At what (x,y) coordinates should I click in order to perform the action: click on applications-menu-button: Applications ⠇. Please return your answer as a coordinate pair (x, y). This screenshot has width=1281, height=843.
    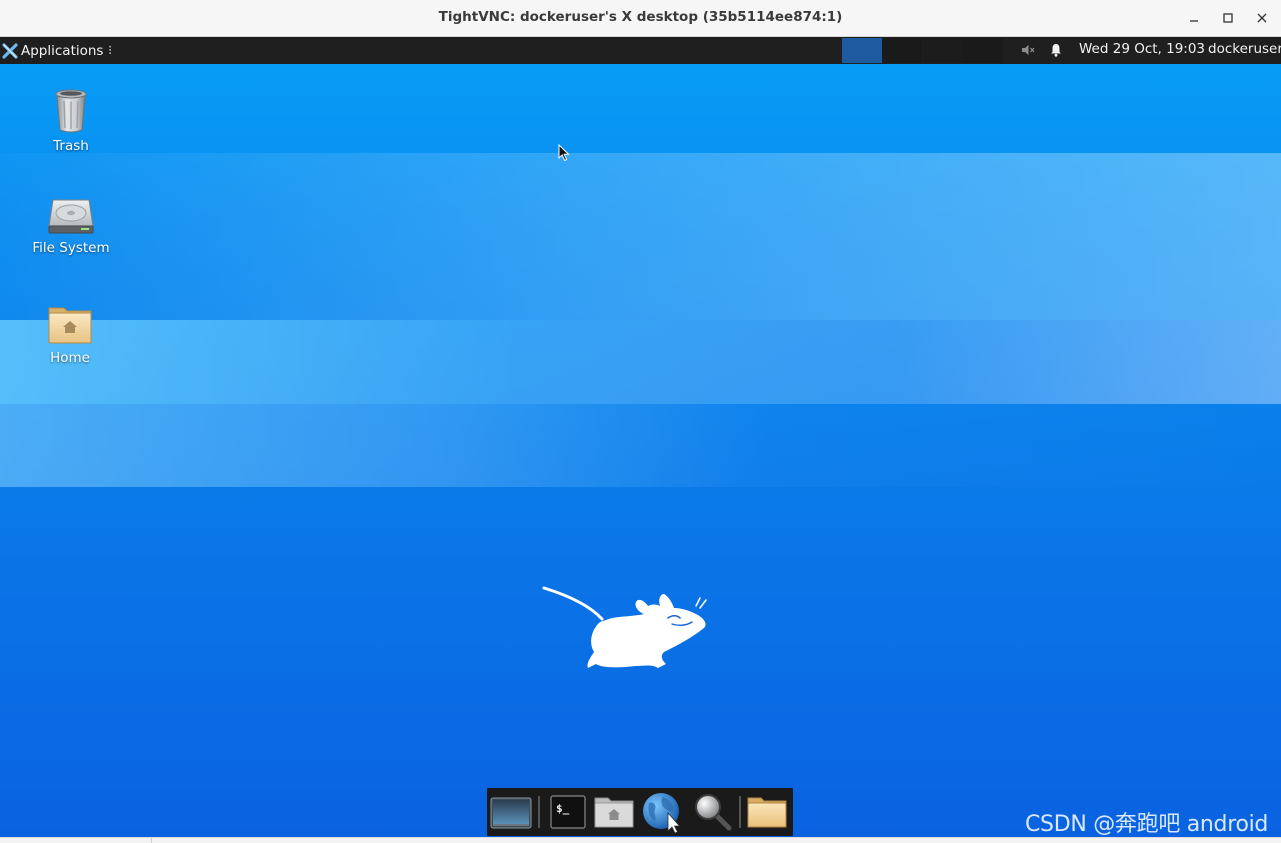
    Looking at the image, I should click on (59, 51).